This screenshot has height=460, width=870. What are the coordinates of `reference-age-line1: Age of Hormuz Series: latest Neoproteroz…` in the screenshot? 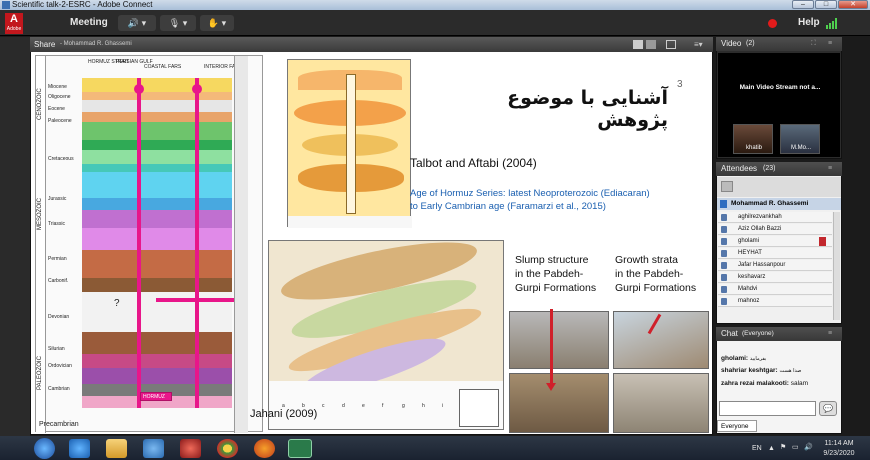 It's located at (530, 193).